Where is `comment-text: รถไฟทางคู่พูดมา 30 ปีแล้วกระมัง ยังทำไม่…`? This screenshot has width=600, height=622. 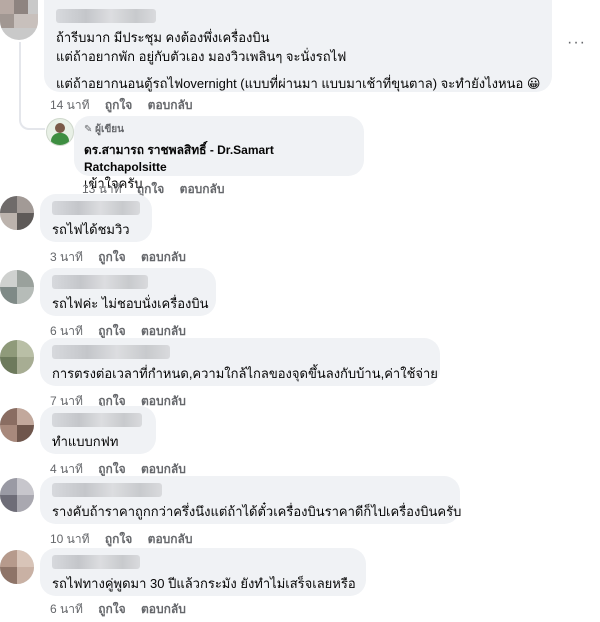 comment-text: รถไฟทางคู่พูดมา 30 ปีแล้วกระมัง ยังทำไม่… is located at coordinates (204, 583).